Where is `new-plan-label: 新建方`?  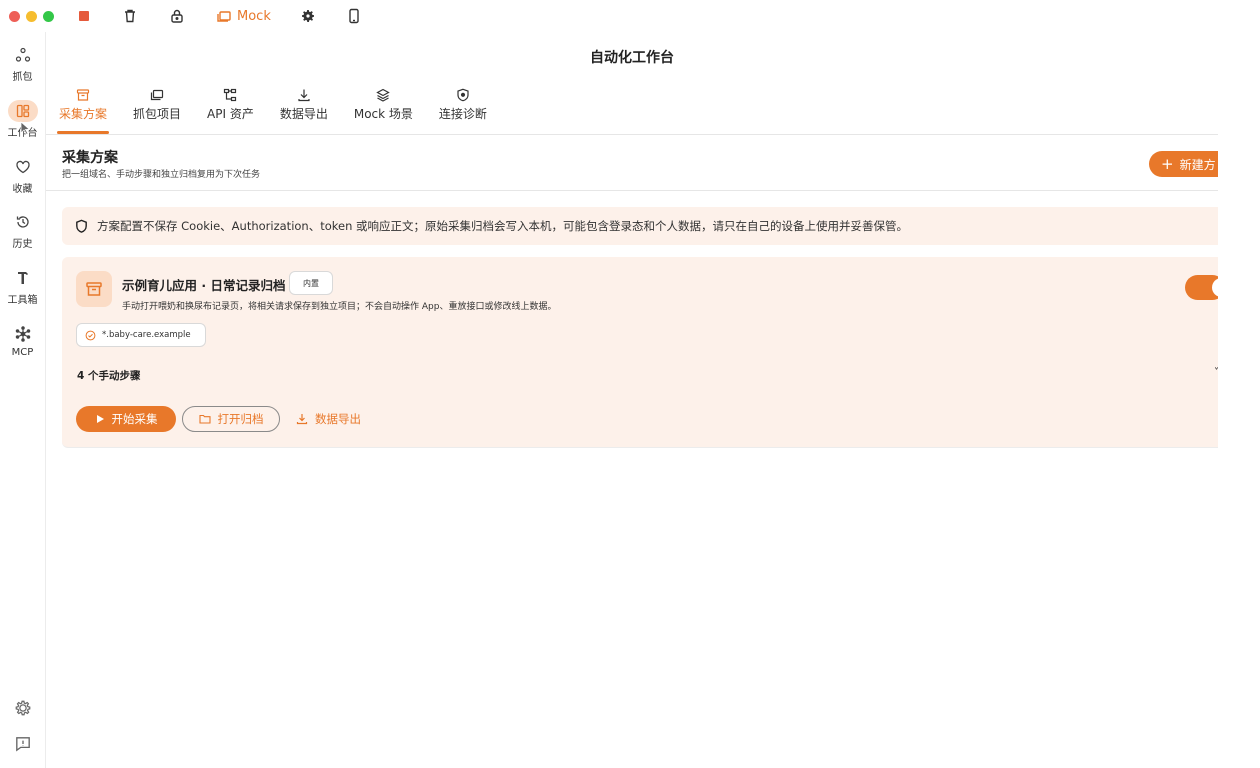
new-plan-label: 新建方 is located at coordinates (1197, 164).